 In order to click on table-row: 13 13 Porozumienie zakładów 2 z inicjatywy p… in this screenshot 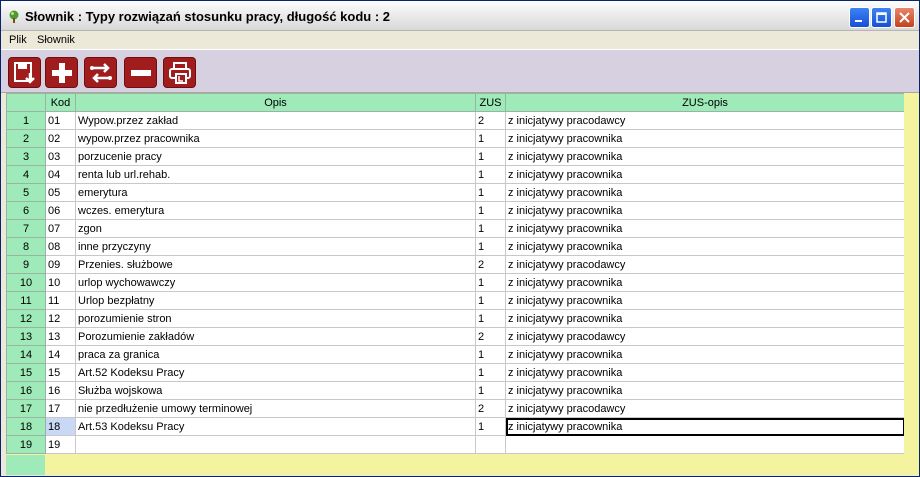, I will do `click(455, 336)`.